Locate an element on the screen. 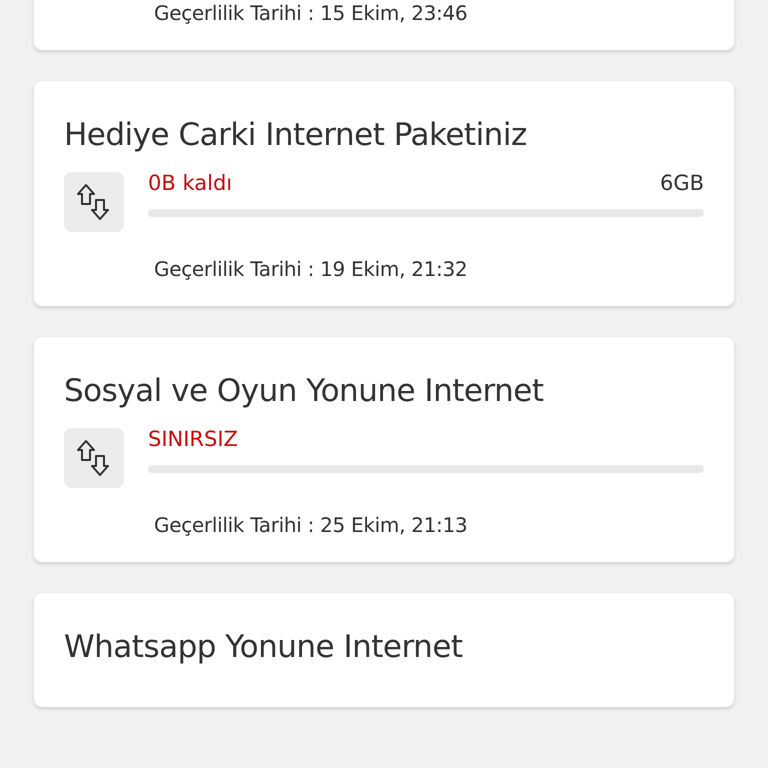 This screenshot has height=768, width=768. package-title: Hediye Carki Internet Paketiniz is located at coordinates (296, 135).